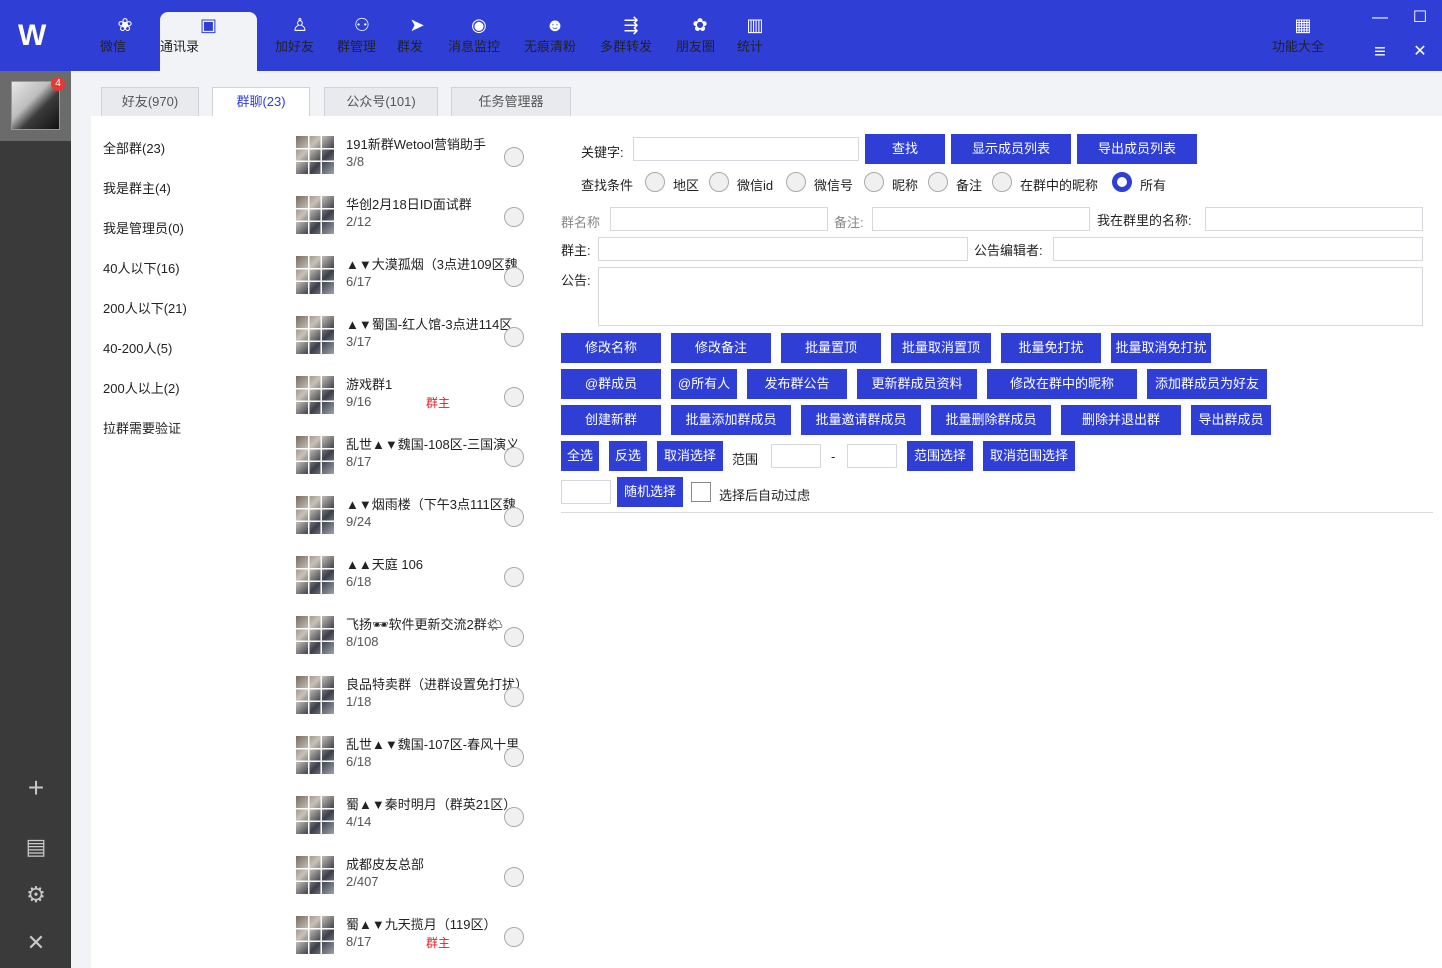 The width and height of the screenshot is (1442, 968). Describe the element at coordinates (125, 41) in the screenshot. I see `nav-wechat: ❀ 微信` at that location.